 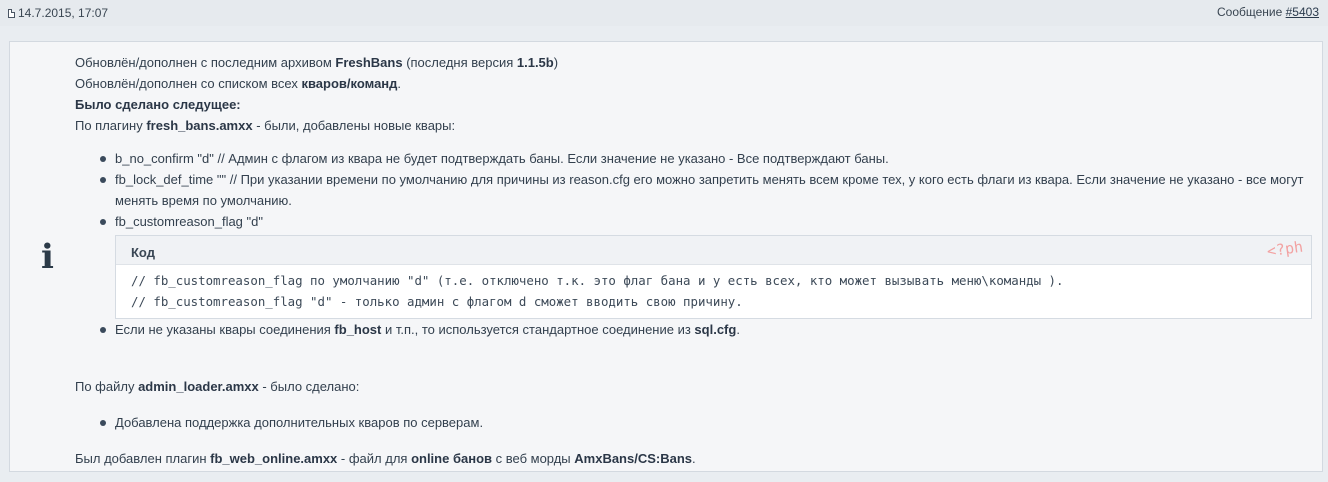 I want to click on post-header: 14.7.2015, 17:07 Сообщение #5403, so click(x=664, y=13).